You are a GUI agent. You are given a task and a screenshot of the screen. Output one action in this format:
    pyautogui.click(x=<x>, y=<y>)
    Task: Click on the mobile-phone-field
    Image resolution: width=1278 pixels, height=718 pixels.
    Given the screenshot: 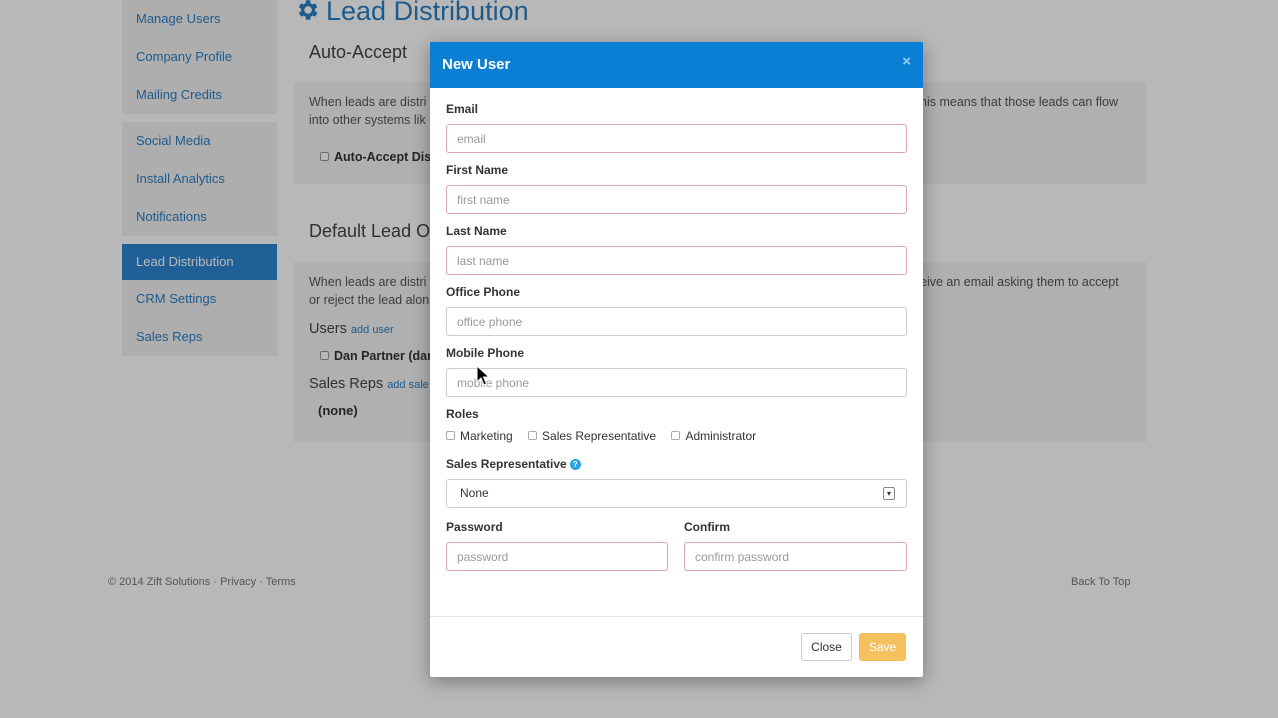 What is the action you would take?
    pyautogui.click(x=676, y=382)
    